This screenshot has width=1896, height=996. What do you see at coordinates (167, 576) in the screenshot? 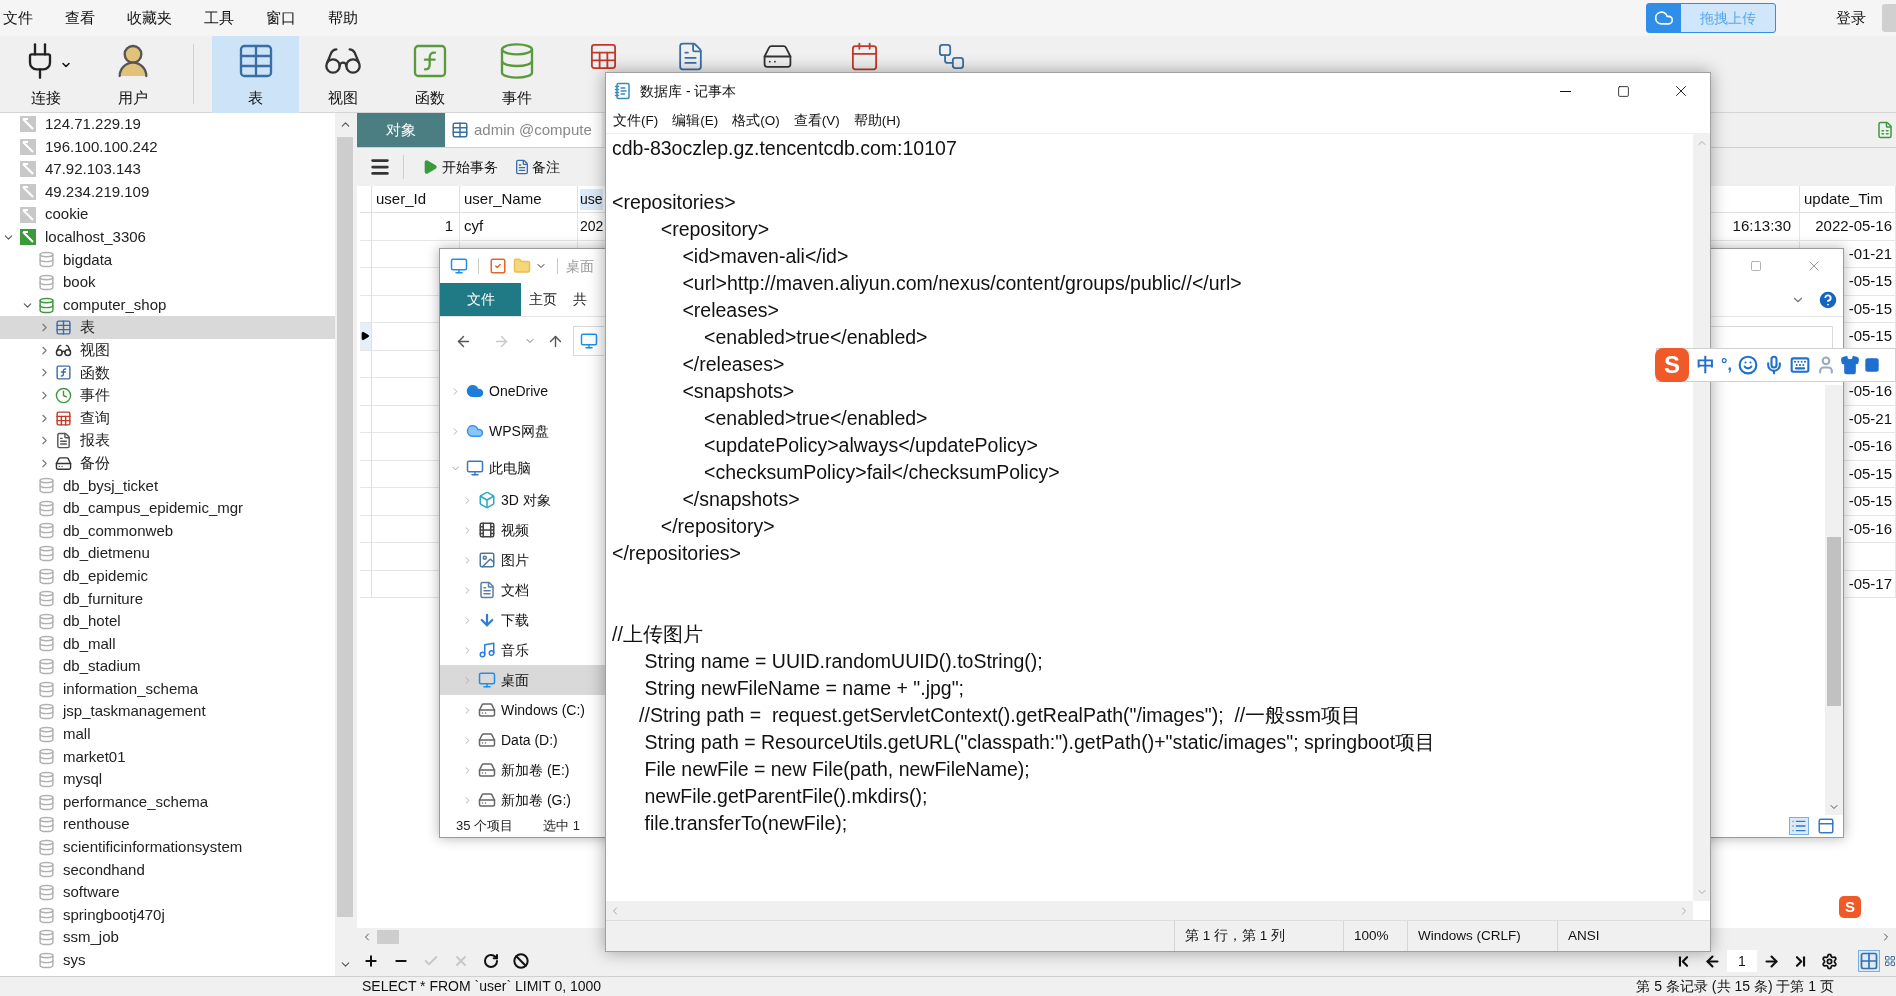
I see `tree-item: db_epidemic` at bounding box center [167, 576].